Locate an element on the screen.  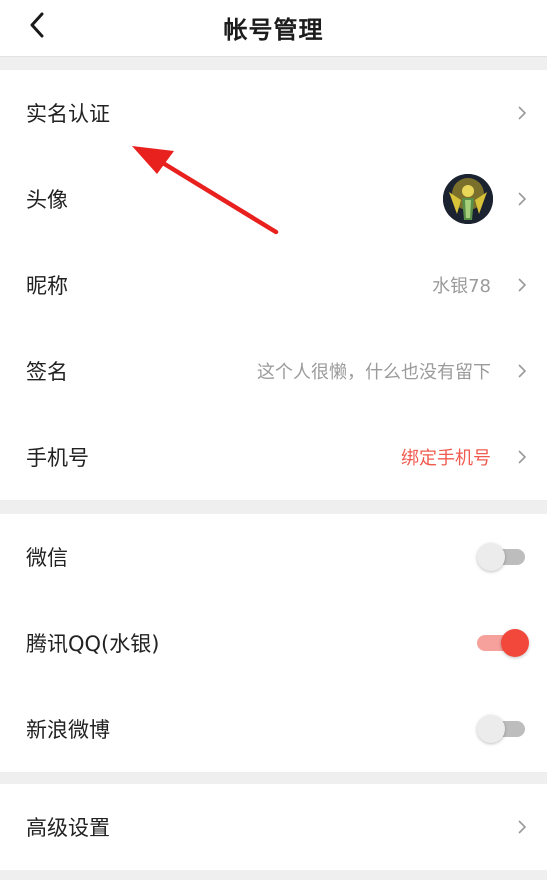
qq-toggle is located at coordinates (503, 643).